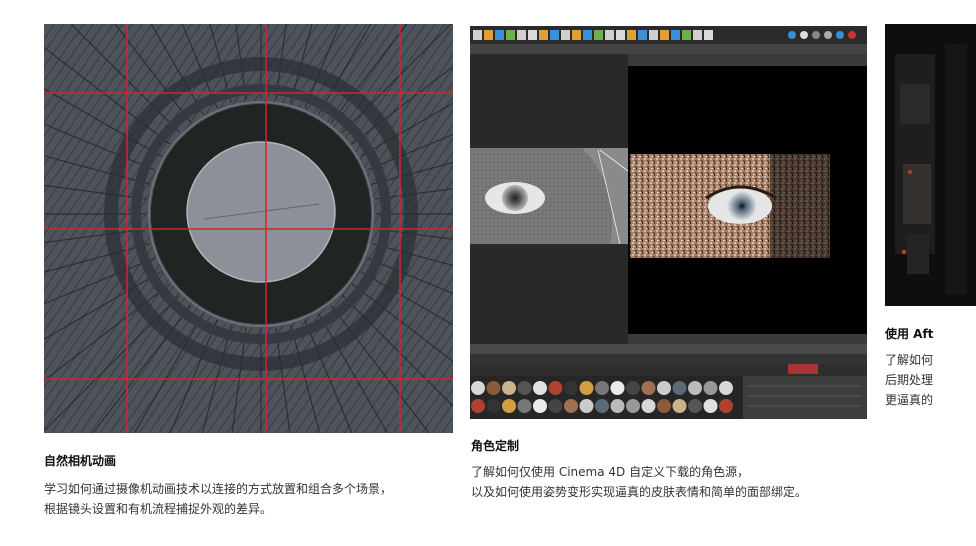  Describe the element at coordinates (158, 509) in the screenshot. I see `desc-line: 根据镜头设置和有机流程捕捉外观的差异。` at that location.